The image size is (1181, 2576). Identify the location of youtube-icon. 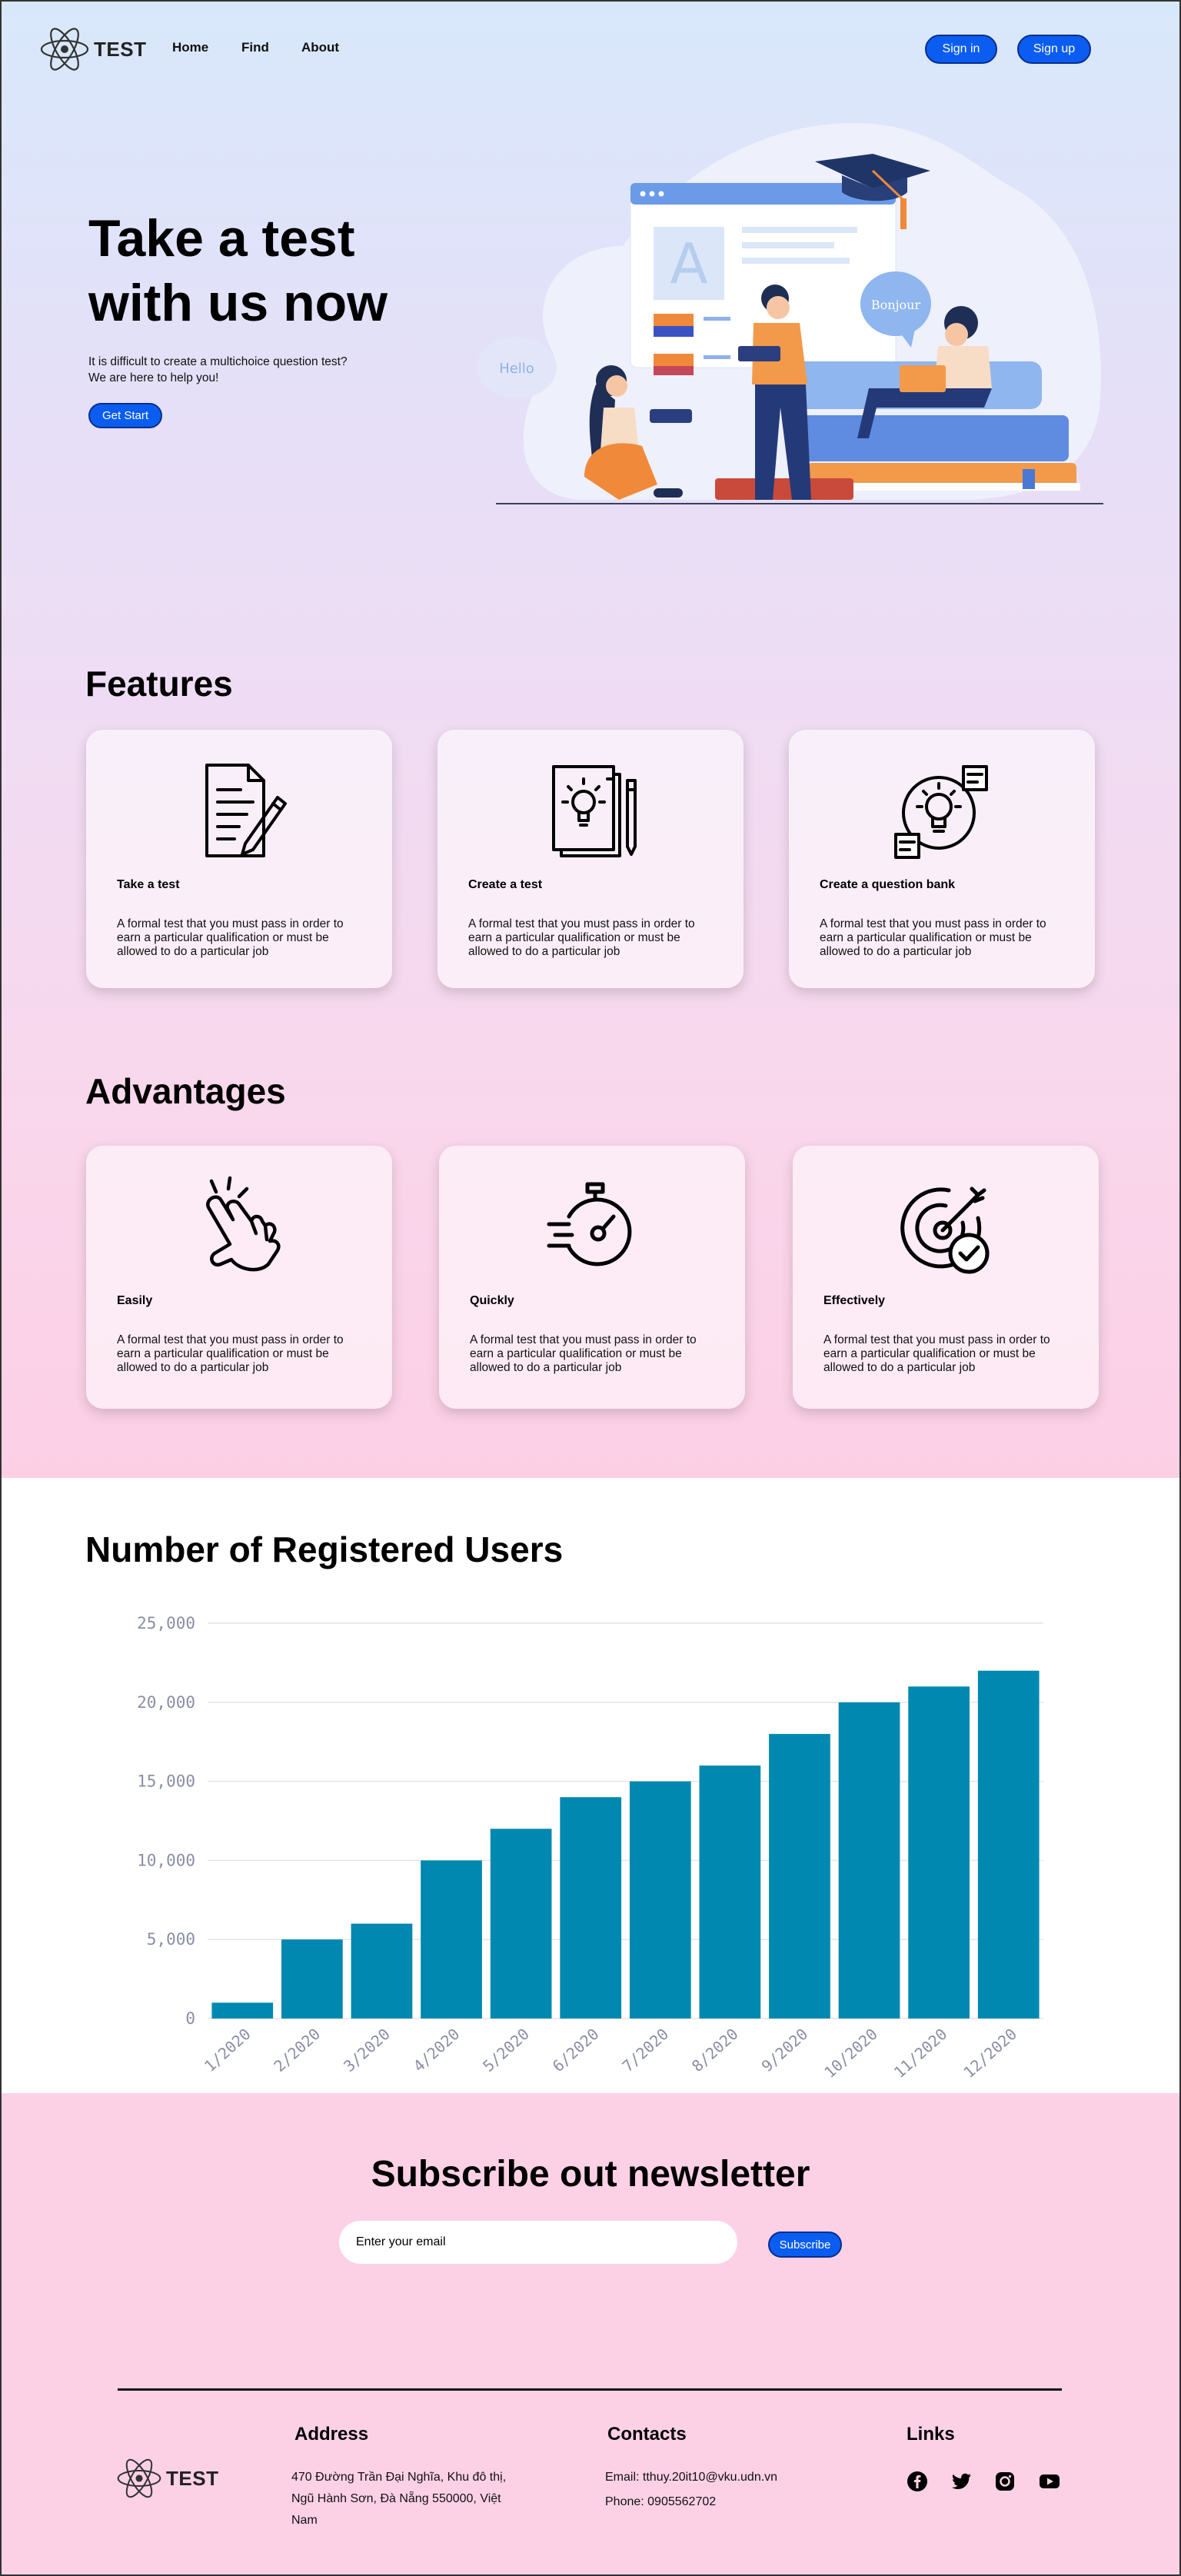
(1049, 2482).